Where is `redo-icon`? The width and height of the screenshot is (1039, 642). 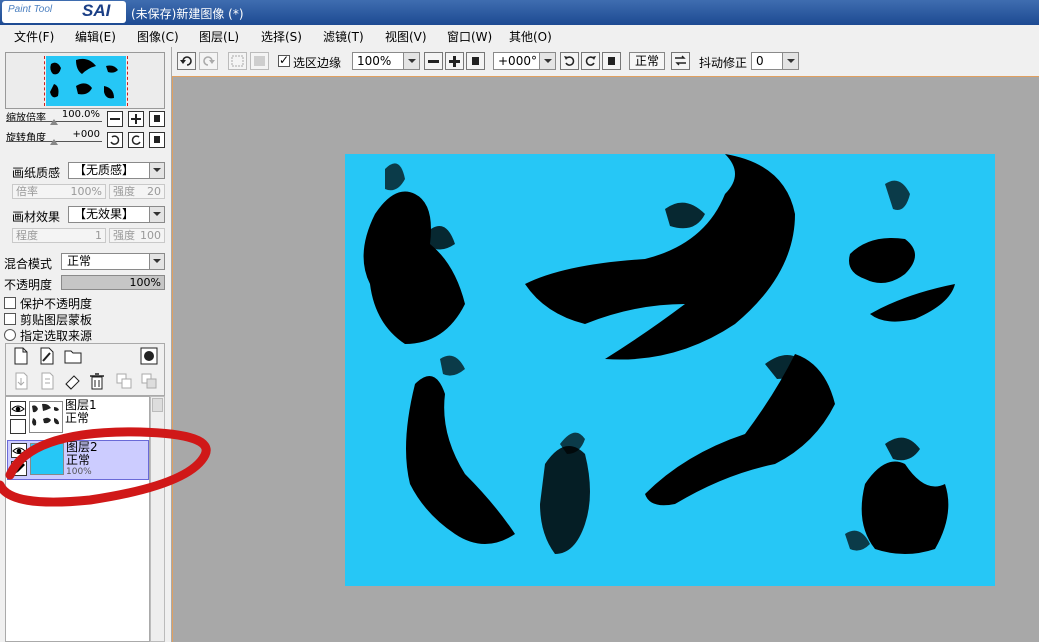 redo-icon is located at coordinates (209, 61).